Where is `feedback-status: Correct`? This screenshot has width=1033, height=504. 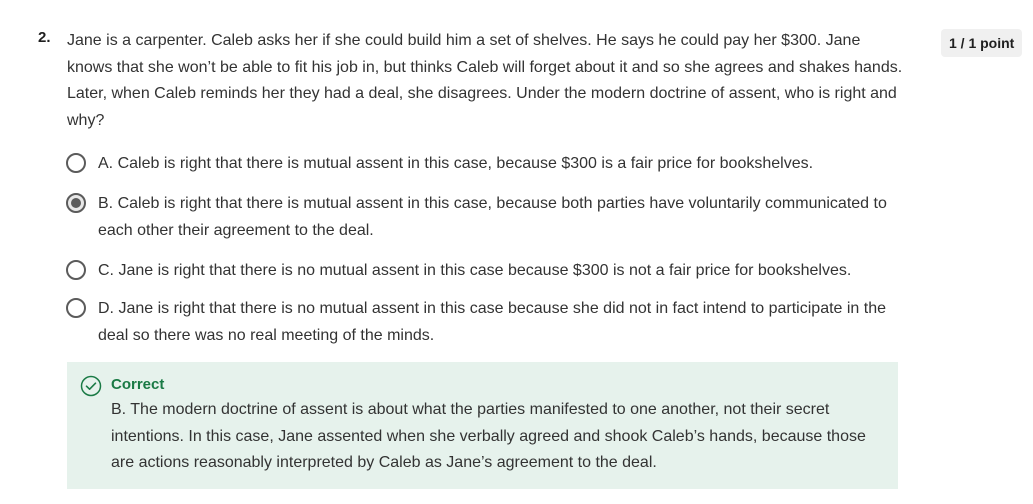
feedback-status: Correct is located at coordinates (138, 384).